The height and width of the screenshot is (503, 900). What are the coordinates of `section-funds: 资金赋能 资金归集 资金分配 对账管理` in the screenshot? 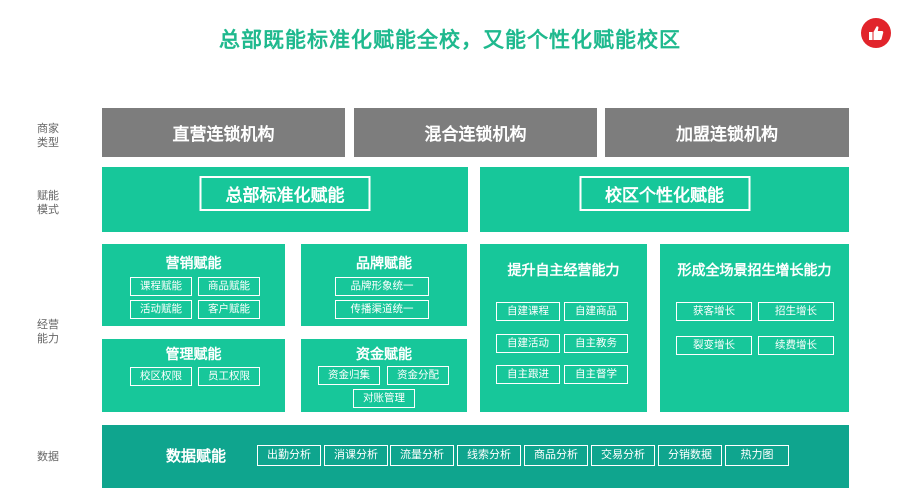 It's located at (384, 375).